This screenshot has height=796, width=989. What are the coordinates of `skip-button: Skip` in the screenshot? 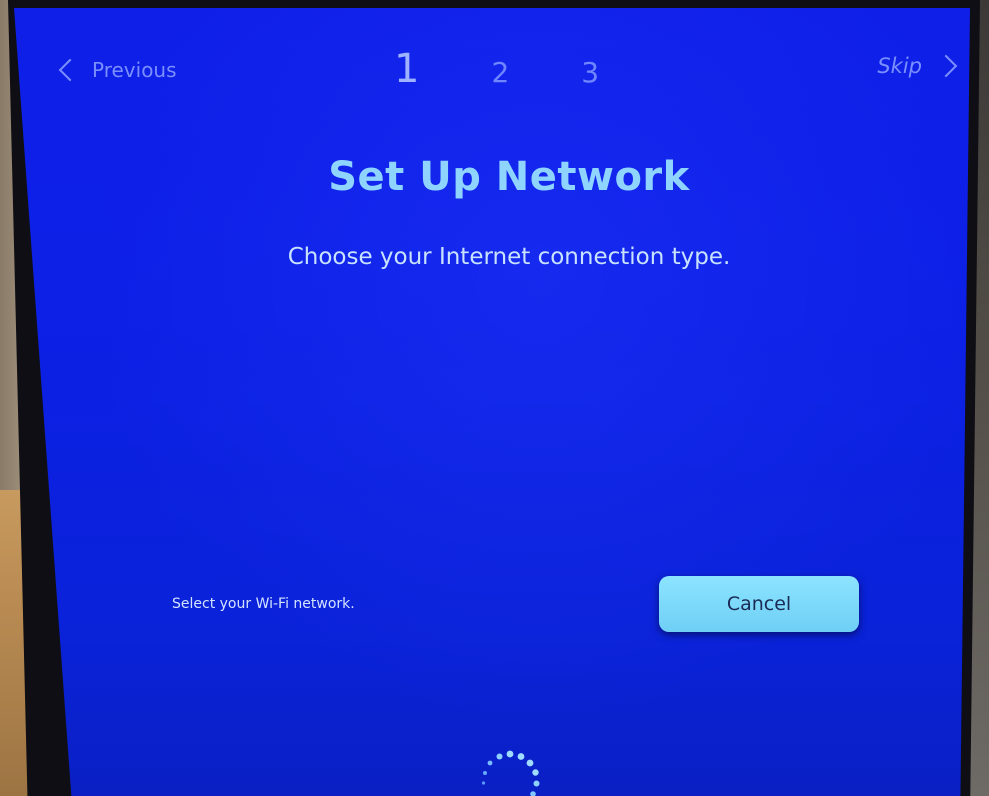 It's located at (917, 66).